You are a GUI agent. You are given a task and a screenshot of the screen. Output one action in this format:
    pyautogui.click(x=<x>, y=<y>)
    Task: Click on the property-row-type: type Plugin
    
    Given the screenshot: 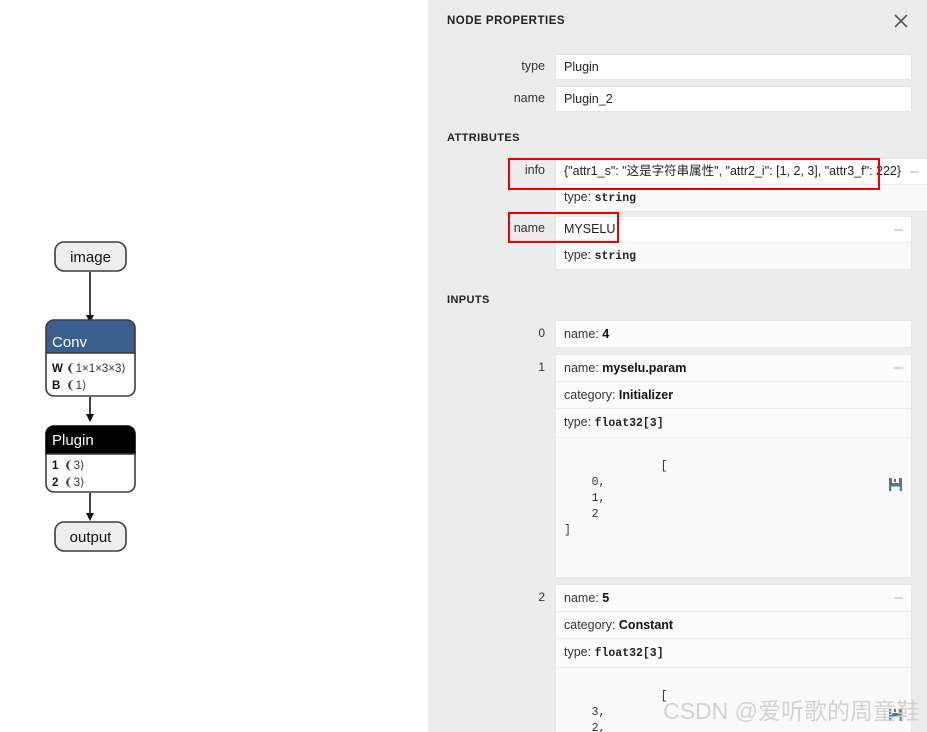 What is the action you would take?
    pyautogui.click(x=677, y=67)
    